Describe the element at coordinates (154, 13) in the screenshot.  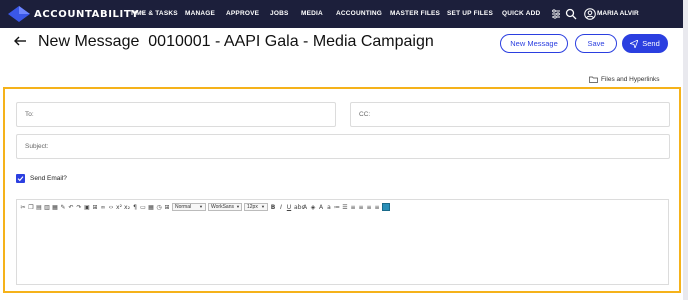
I see `nav-item-time-tasks: TIME & TASKS` at that location.